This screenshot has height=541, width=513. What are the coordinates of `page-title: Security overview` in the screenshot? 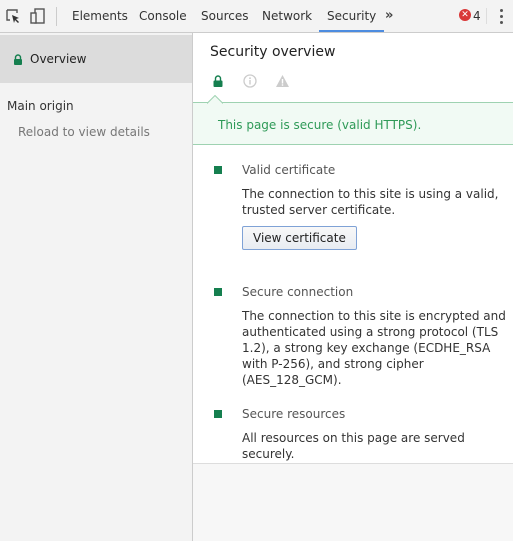 It's located at (273, 52).